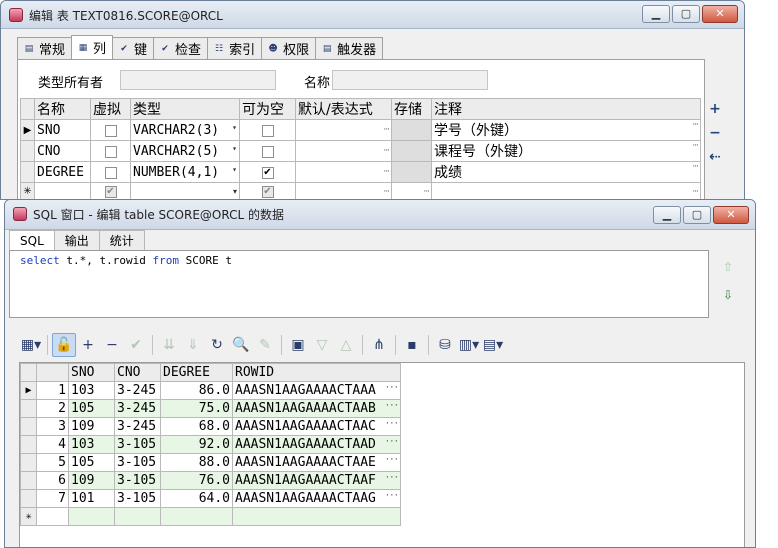  Describe the element at coordinates (210, 462) in the screenshot. I see `table-row: 5 105 3-105 88.0 AAASN1AAGAAAACTAAE ···` at that location.